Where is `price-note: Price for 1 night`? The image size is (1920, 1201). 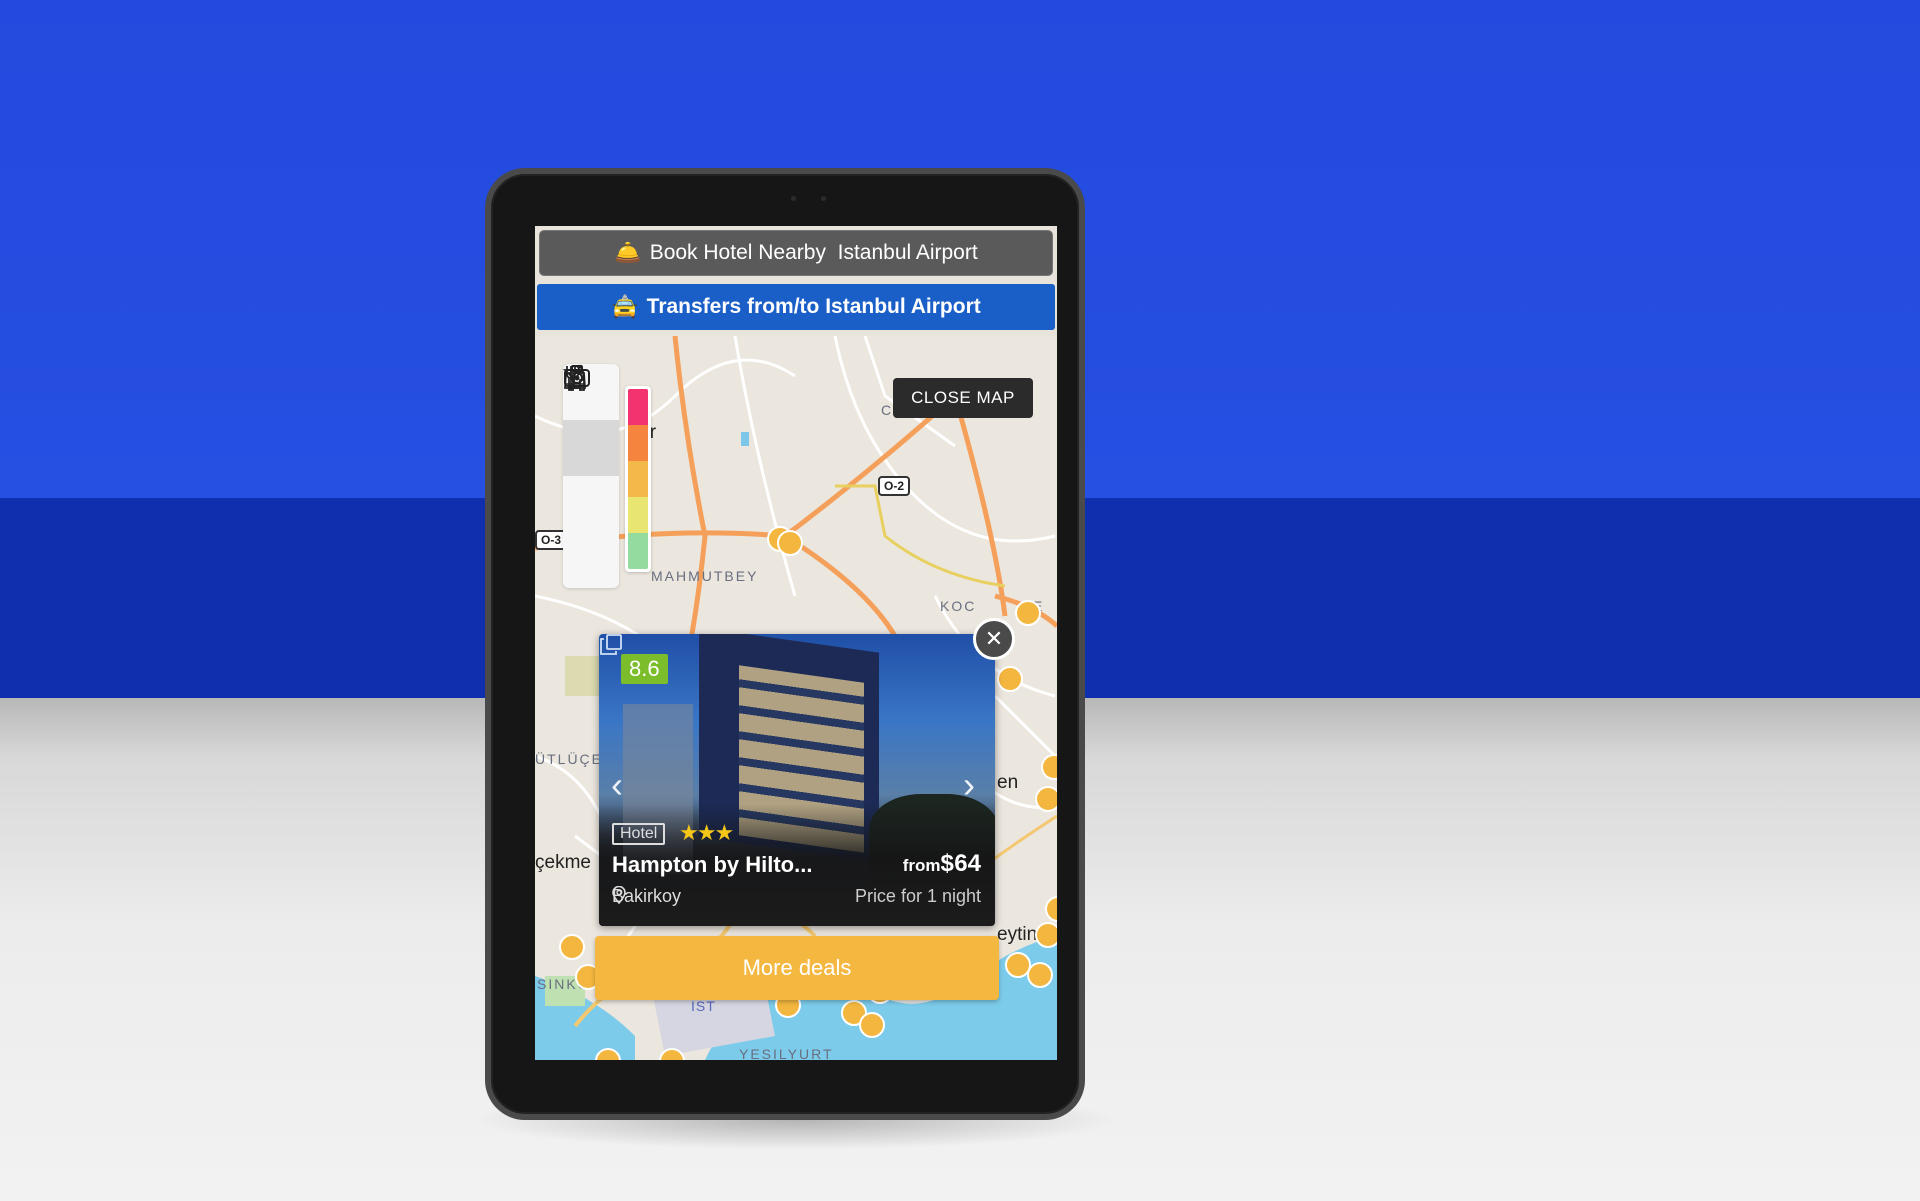 price-note: Price for 1 night is located at coordinates (917, 896).